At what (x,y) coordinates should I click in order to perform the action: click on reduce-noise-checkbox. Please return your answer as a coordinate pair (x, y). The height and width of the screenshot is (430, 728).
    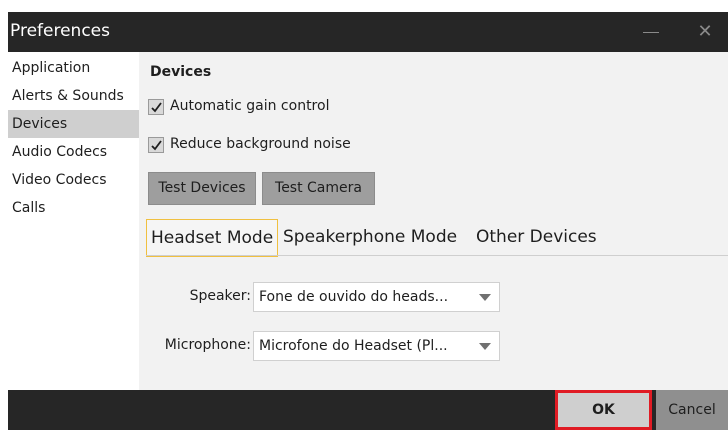
    Looking at the image, I should click on (156, 145).